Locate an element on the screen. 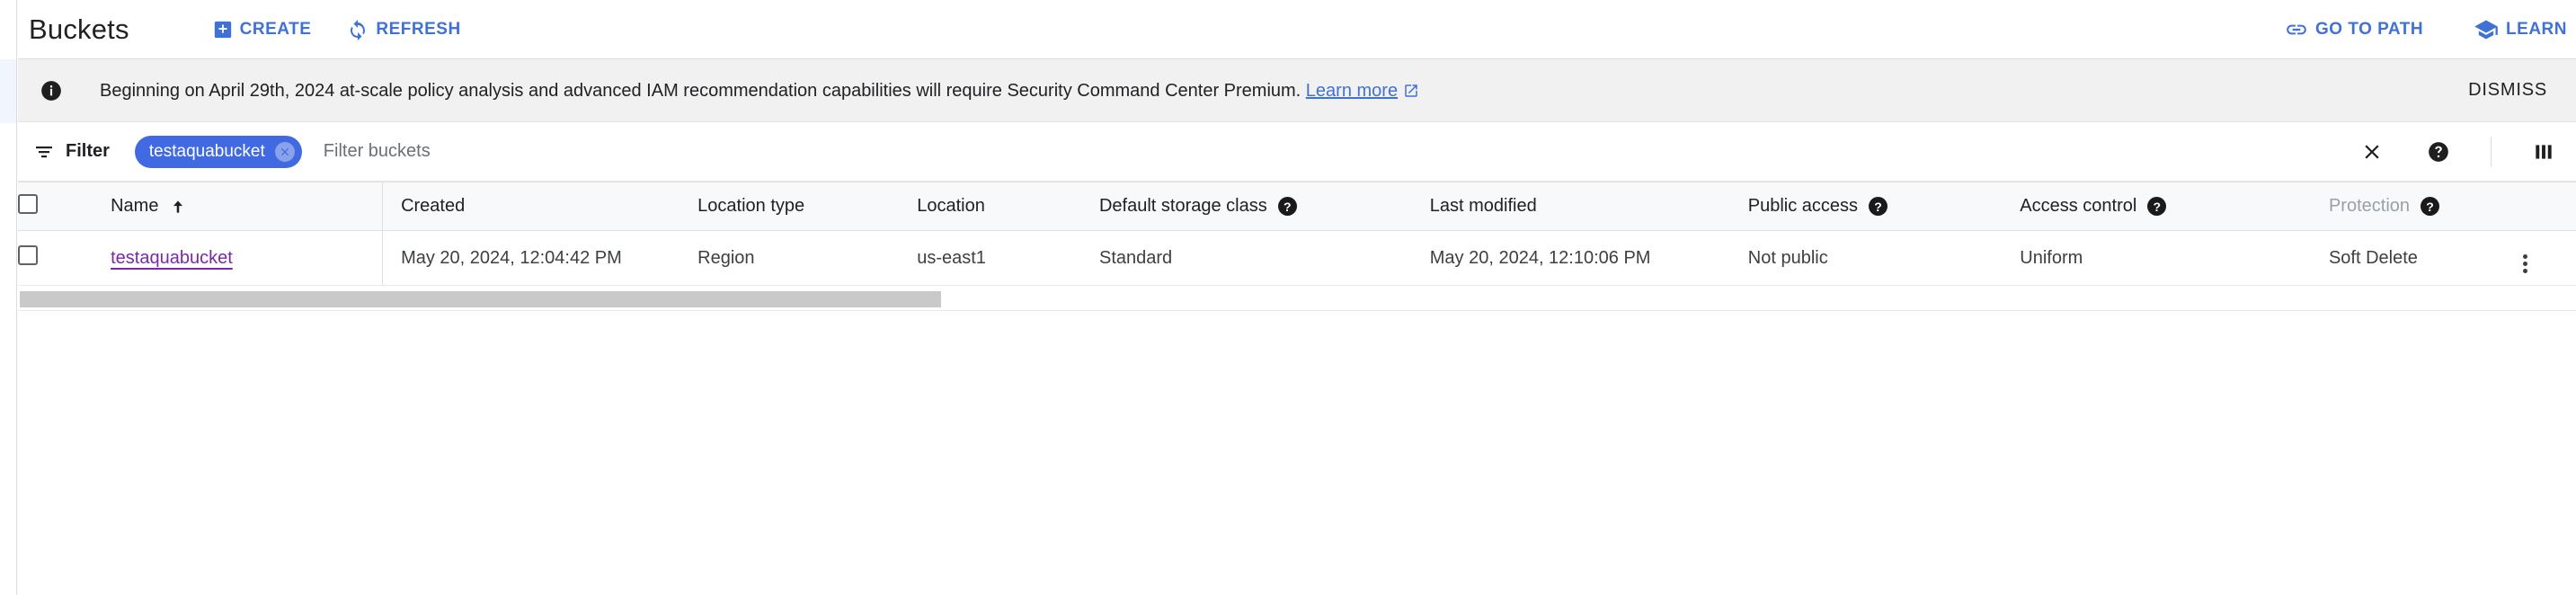 The height and width of the screenshot is (595, 2576). filter-chip-testaquabucket: testaquabucket is located at coordinates (218, 151).